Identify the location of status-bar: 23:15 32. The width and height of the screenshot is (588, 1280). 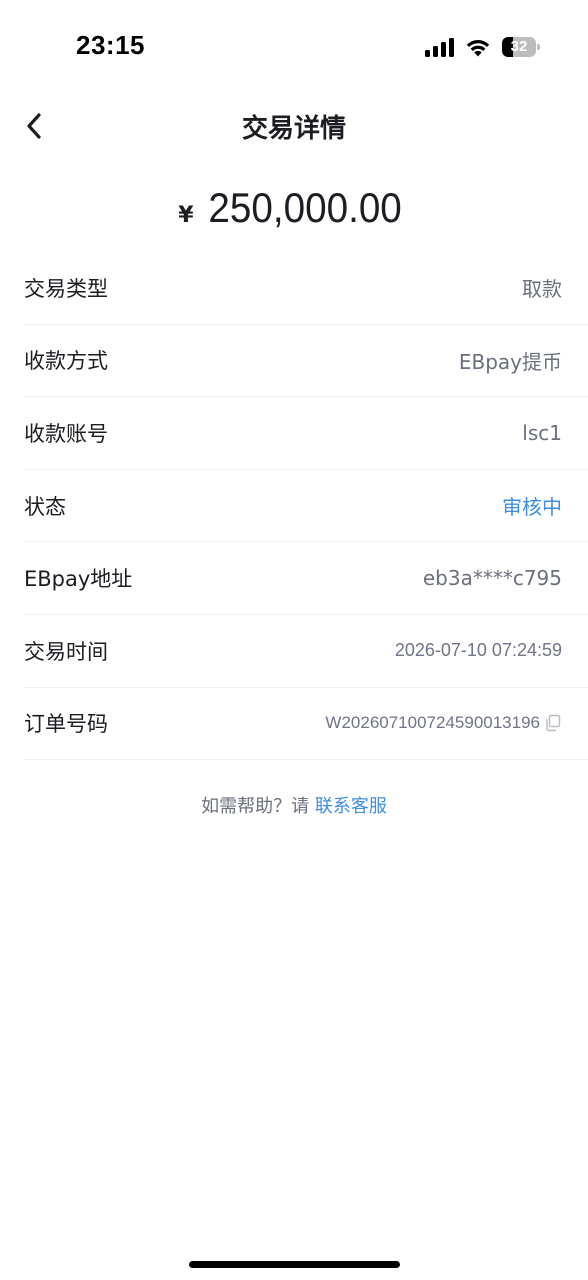
(294, 46).